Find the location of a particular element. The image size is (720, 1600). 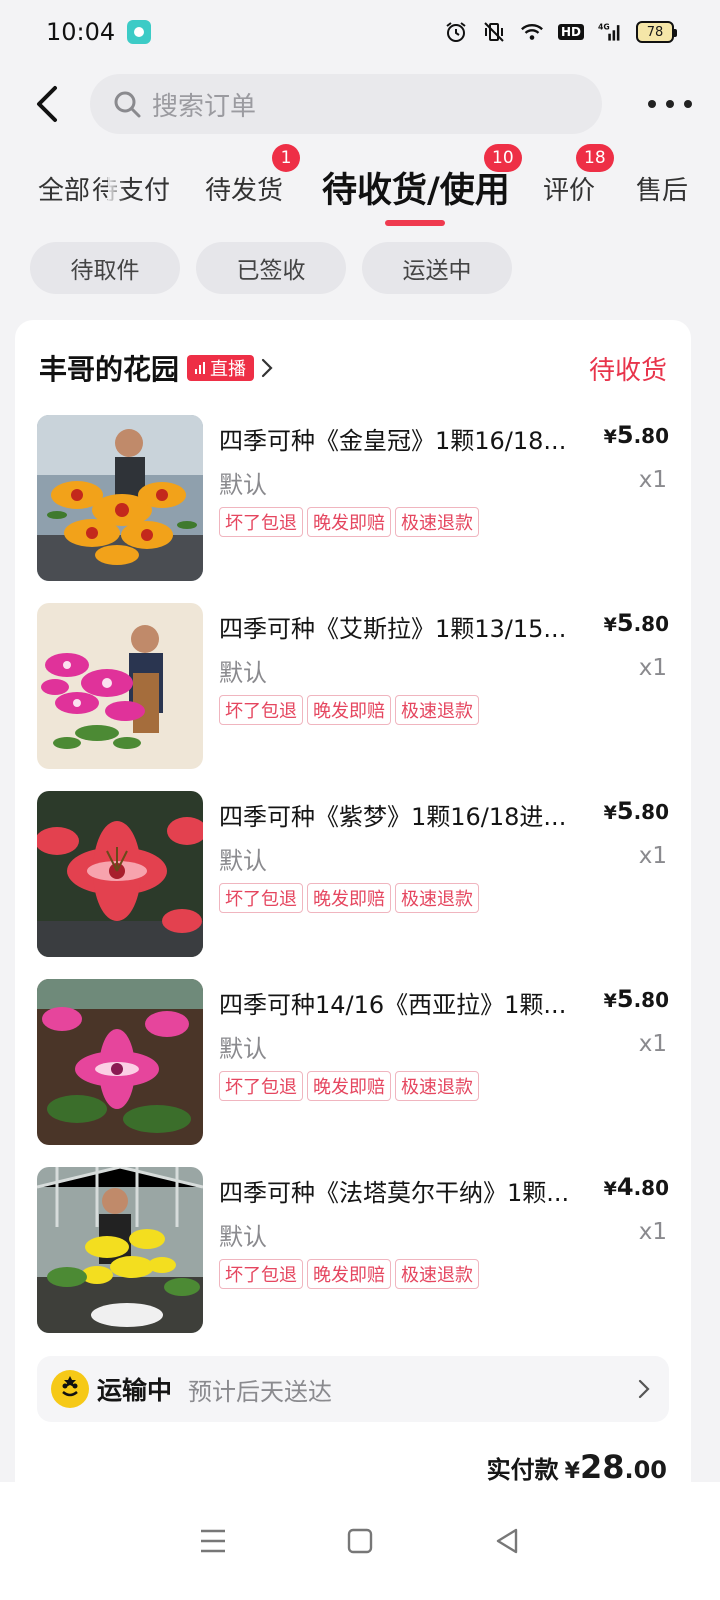

back-triangle-icon is located at coordinates (506, 1541).